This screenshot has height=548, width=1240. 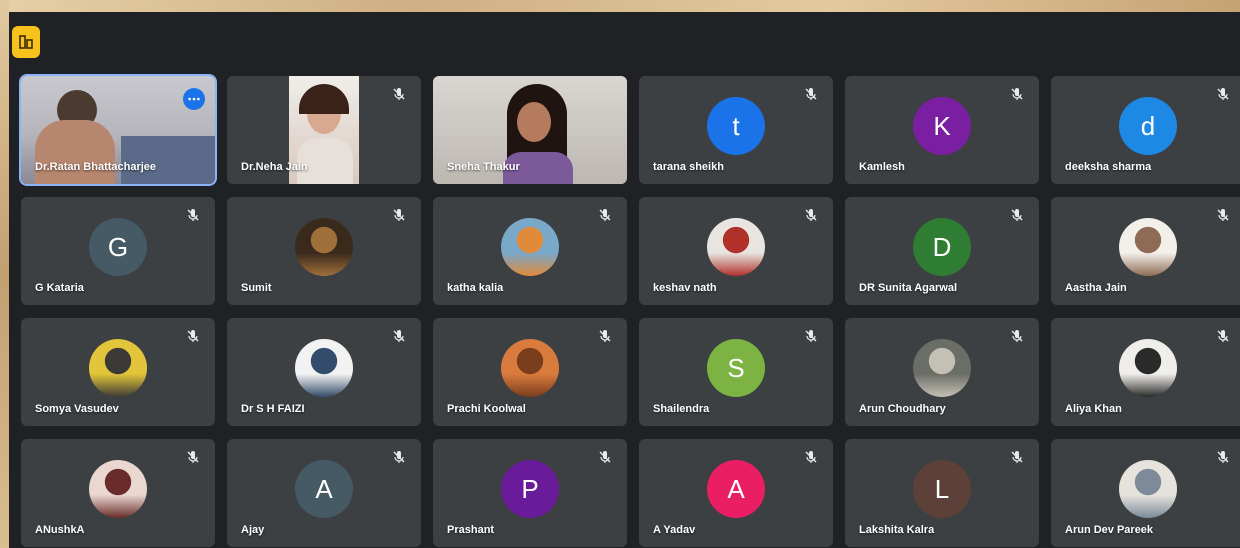 What do you see at coordinates (1108, 167) in the screenshot?
I see `participant-name: deeksha sharma` at bounding box center [1108, 167].